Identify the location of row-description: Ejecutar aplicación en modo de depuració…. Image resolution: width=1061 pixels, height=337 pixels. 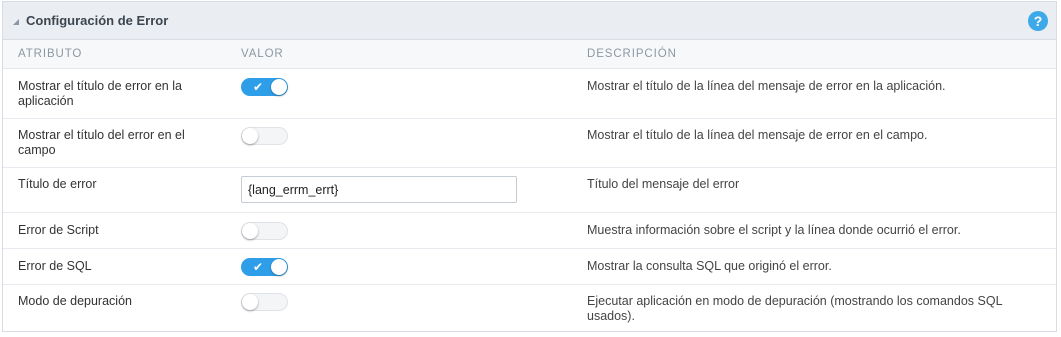
(795, 308).